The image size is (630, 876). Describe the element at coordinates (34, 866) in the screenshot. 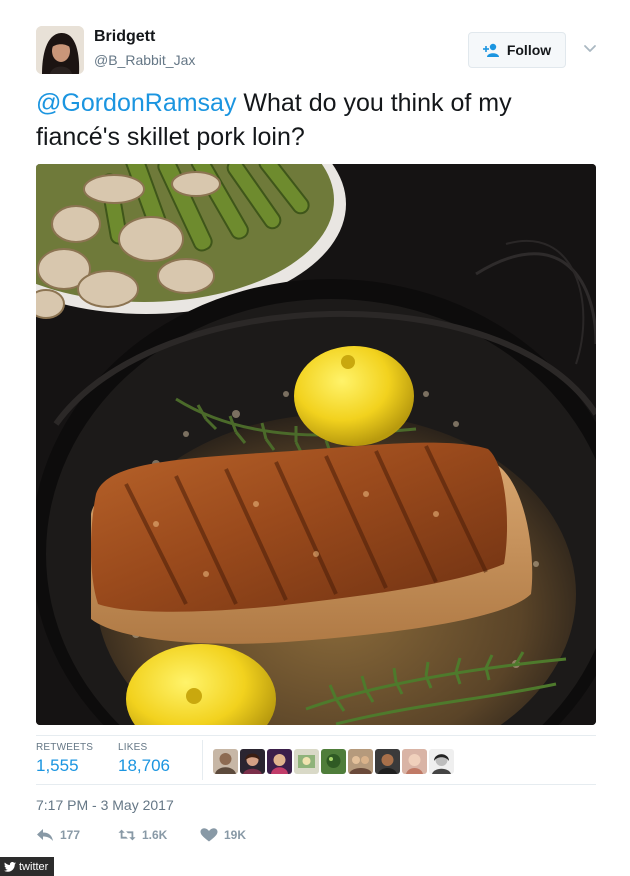

I see `credit-label: twitter` at that location.